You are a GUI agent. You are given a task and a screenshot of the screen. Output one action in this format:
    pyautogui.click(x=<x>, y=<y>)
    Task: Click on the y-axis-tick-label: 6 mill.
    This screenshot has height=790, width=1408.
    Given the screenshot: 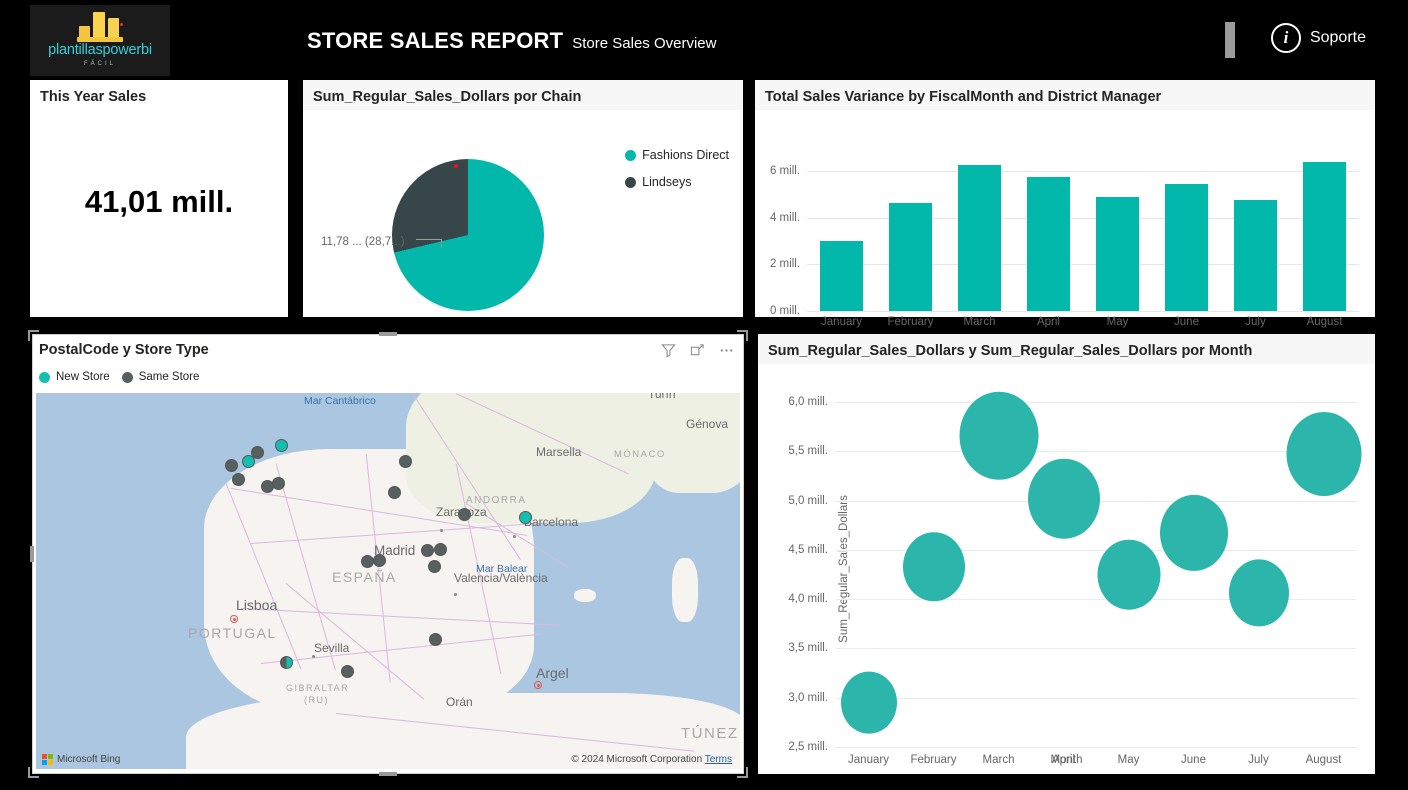 What is the action you would take?
    pyautogui.click(x=784, y=171)
    